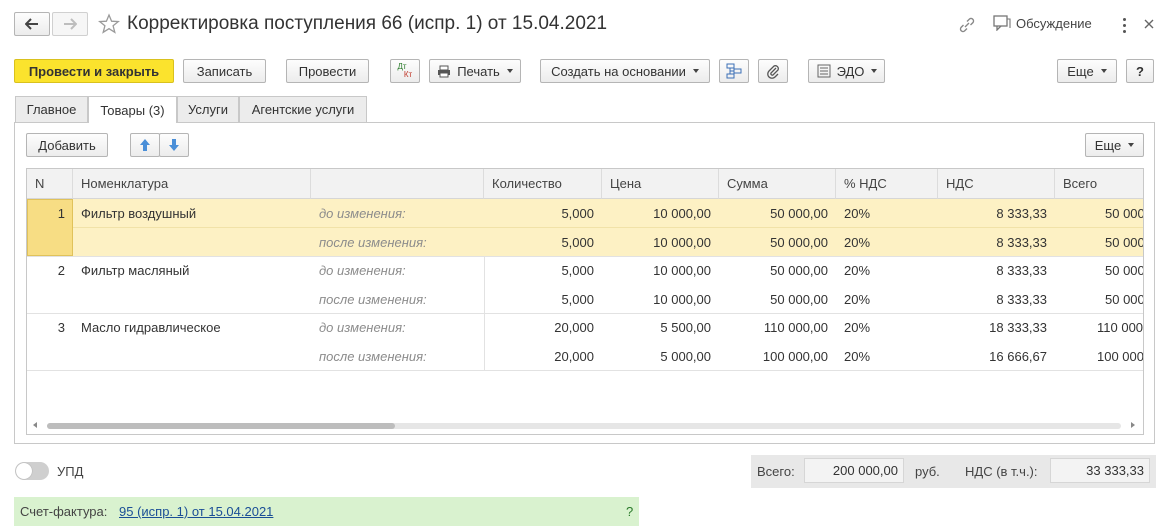 The image size is (1156, 526). What do you see at coordinates (135, 270) in the screenshot?
I see `item-name: Фильтр масляный` at bounding box center [135, 270].